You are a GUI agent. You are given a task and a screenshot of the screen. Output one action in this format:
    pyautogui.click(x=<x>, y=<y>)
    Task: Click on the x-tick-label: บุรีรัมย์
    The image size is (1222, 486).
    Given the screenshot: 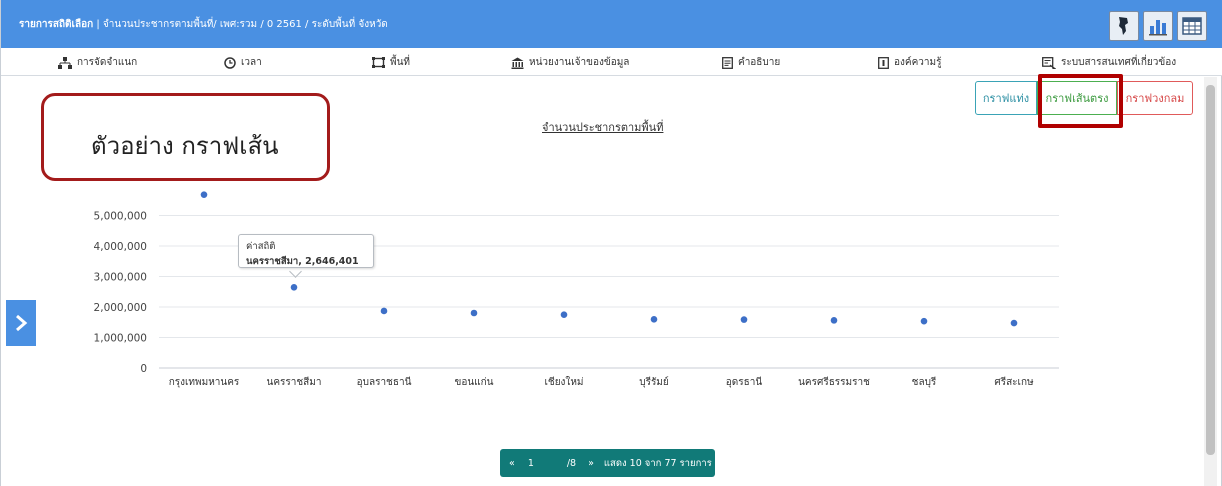 What is the action you would take?
    pyautogui.click(x=654, y=382)
    